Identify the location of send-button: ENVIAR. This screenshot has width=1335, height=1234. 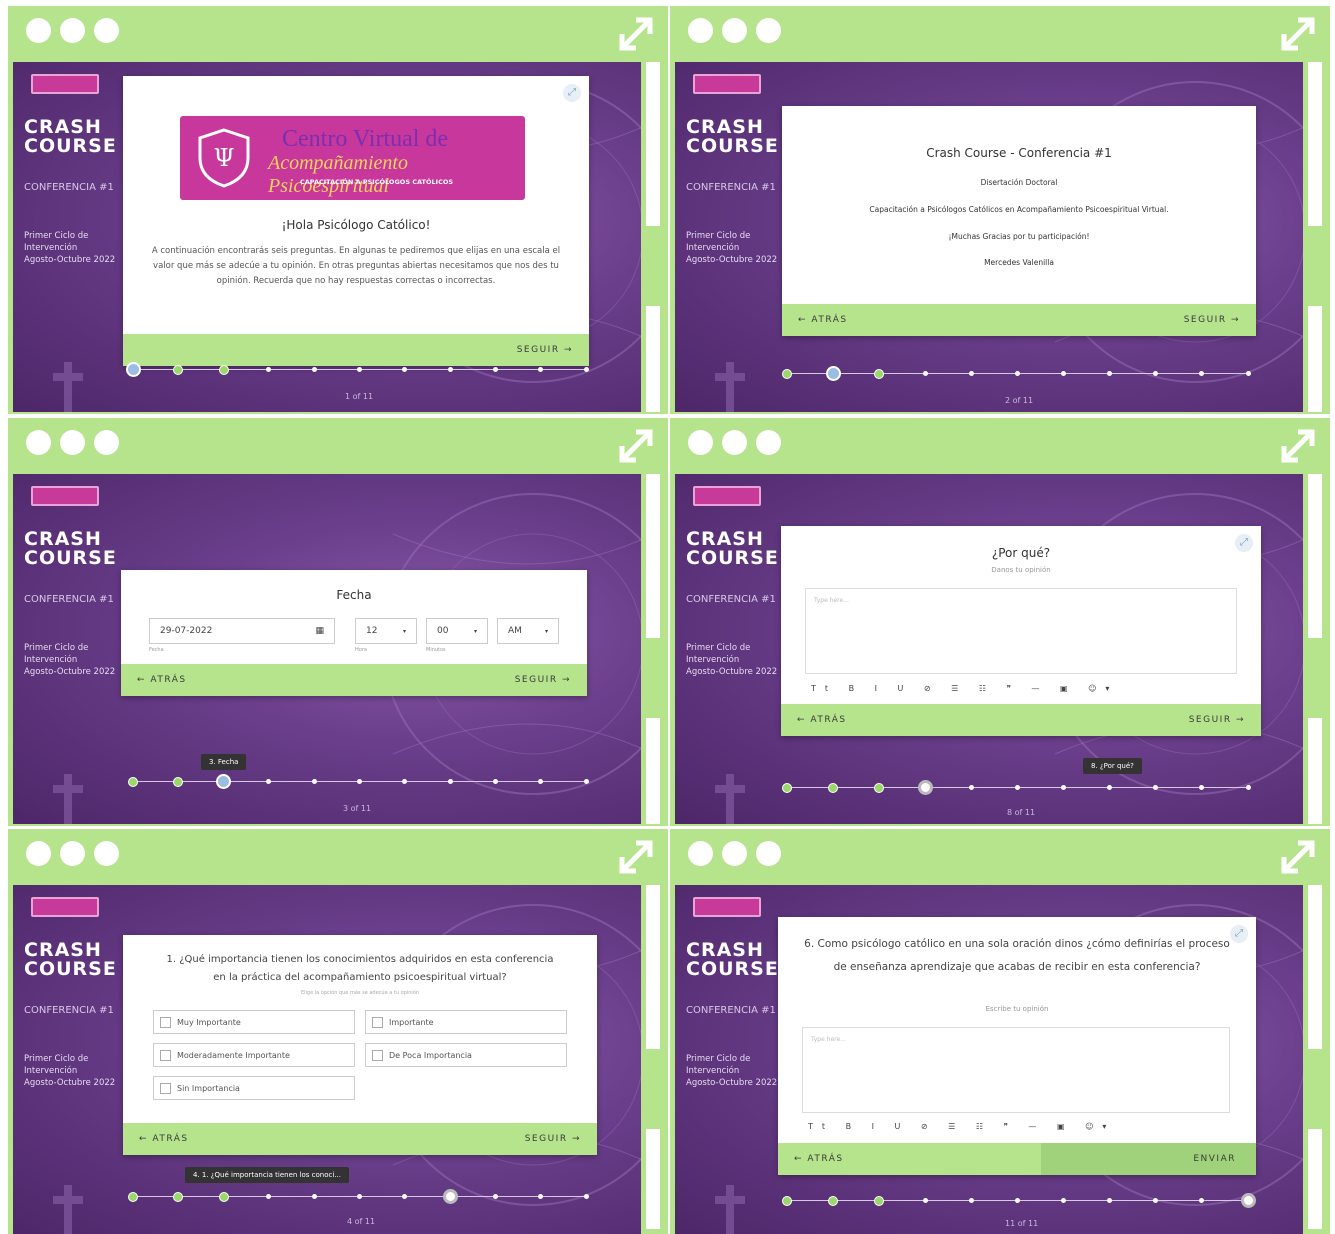
(1148, 1159).